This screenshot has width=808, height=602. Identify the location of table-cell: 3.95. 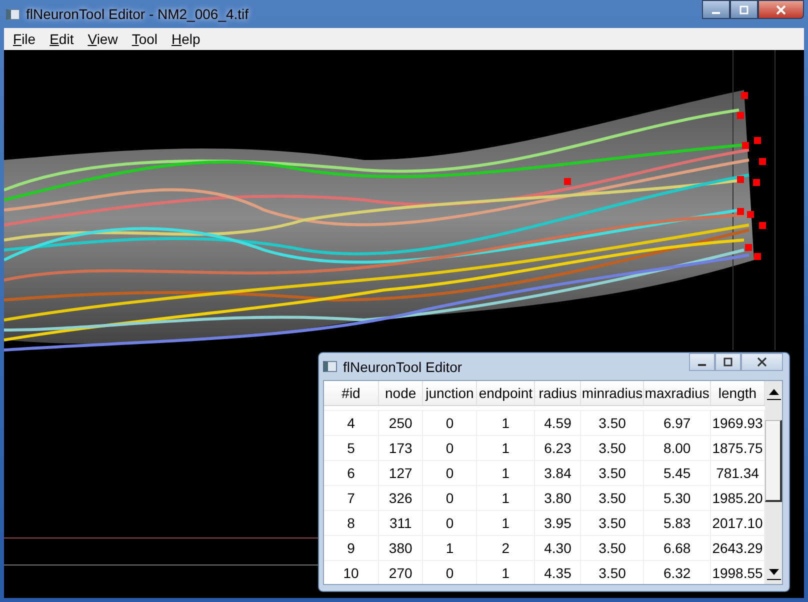
(558, 523).